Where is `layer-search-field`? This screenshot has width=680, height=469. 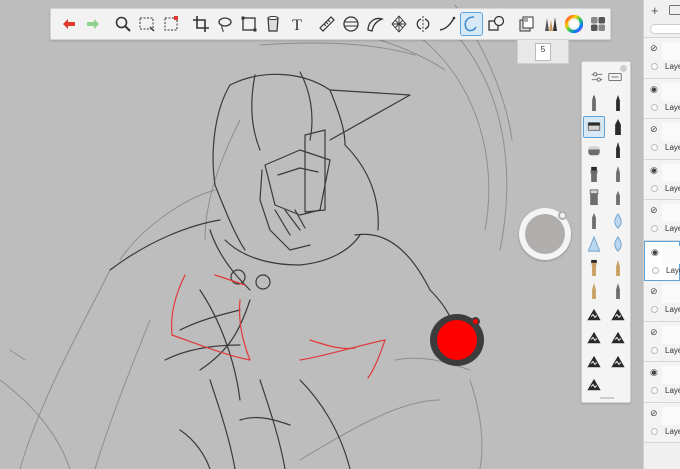 layer-search-field is located at coordinates (665, 29).